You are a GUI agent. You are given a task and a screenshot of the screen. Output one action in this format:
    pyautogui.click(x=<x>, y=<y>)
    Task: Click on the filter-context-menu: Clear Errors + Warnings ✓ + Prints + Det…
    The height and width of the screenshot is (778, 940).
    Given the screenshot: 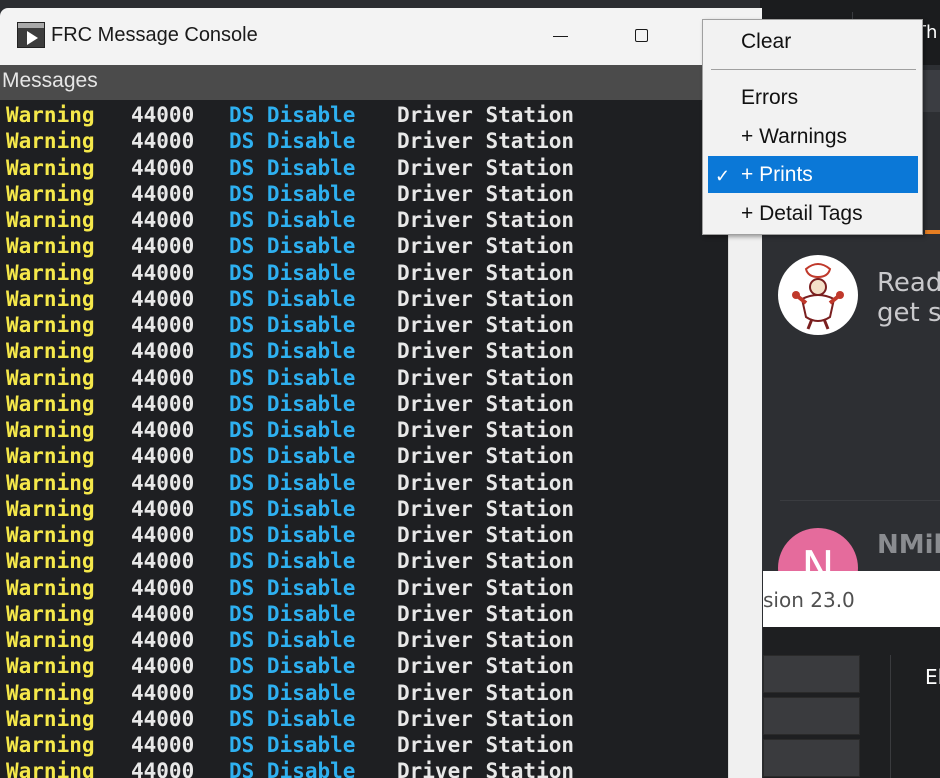 What is the action you would take?
    pyautogui.click(x=812, y=127)
    